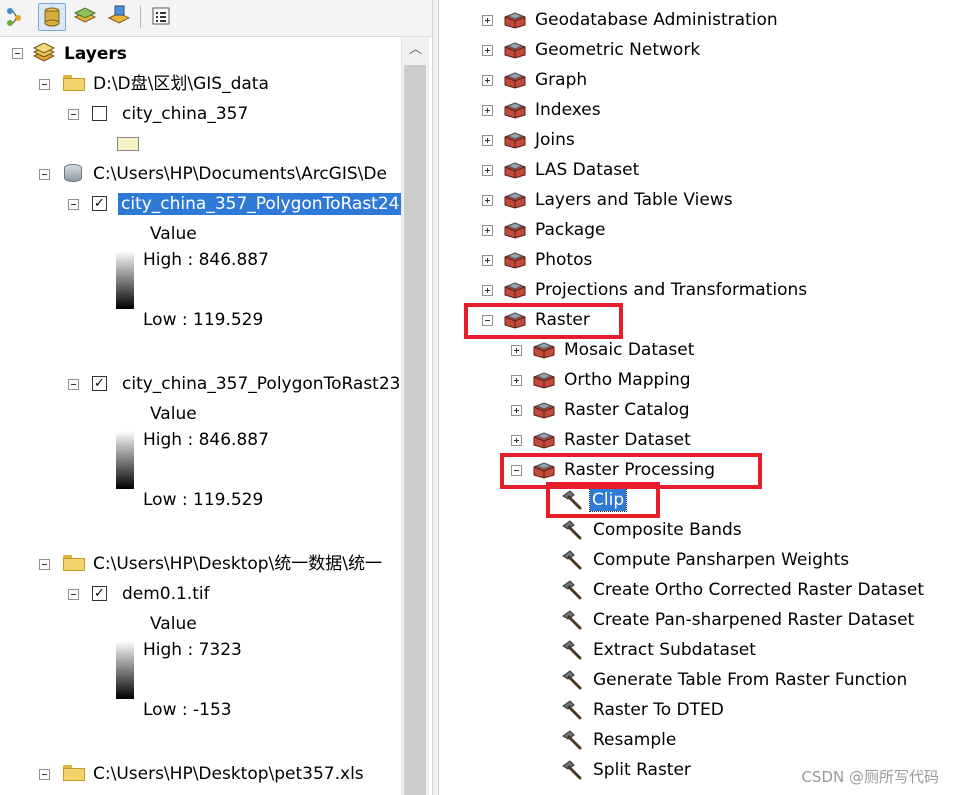 This screenshot has width=953, height=795. What do you see at coordinates (870, 777) in the screenshot?
I see `watermark: CSDN @厕所写代码` at bounding box center [870, 777].